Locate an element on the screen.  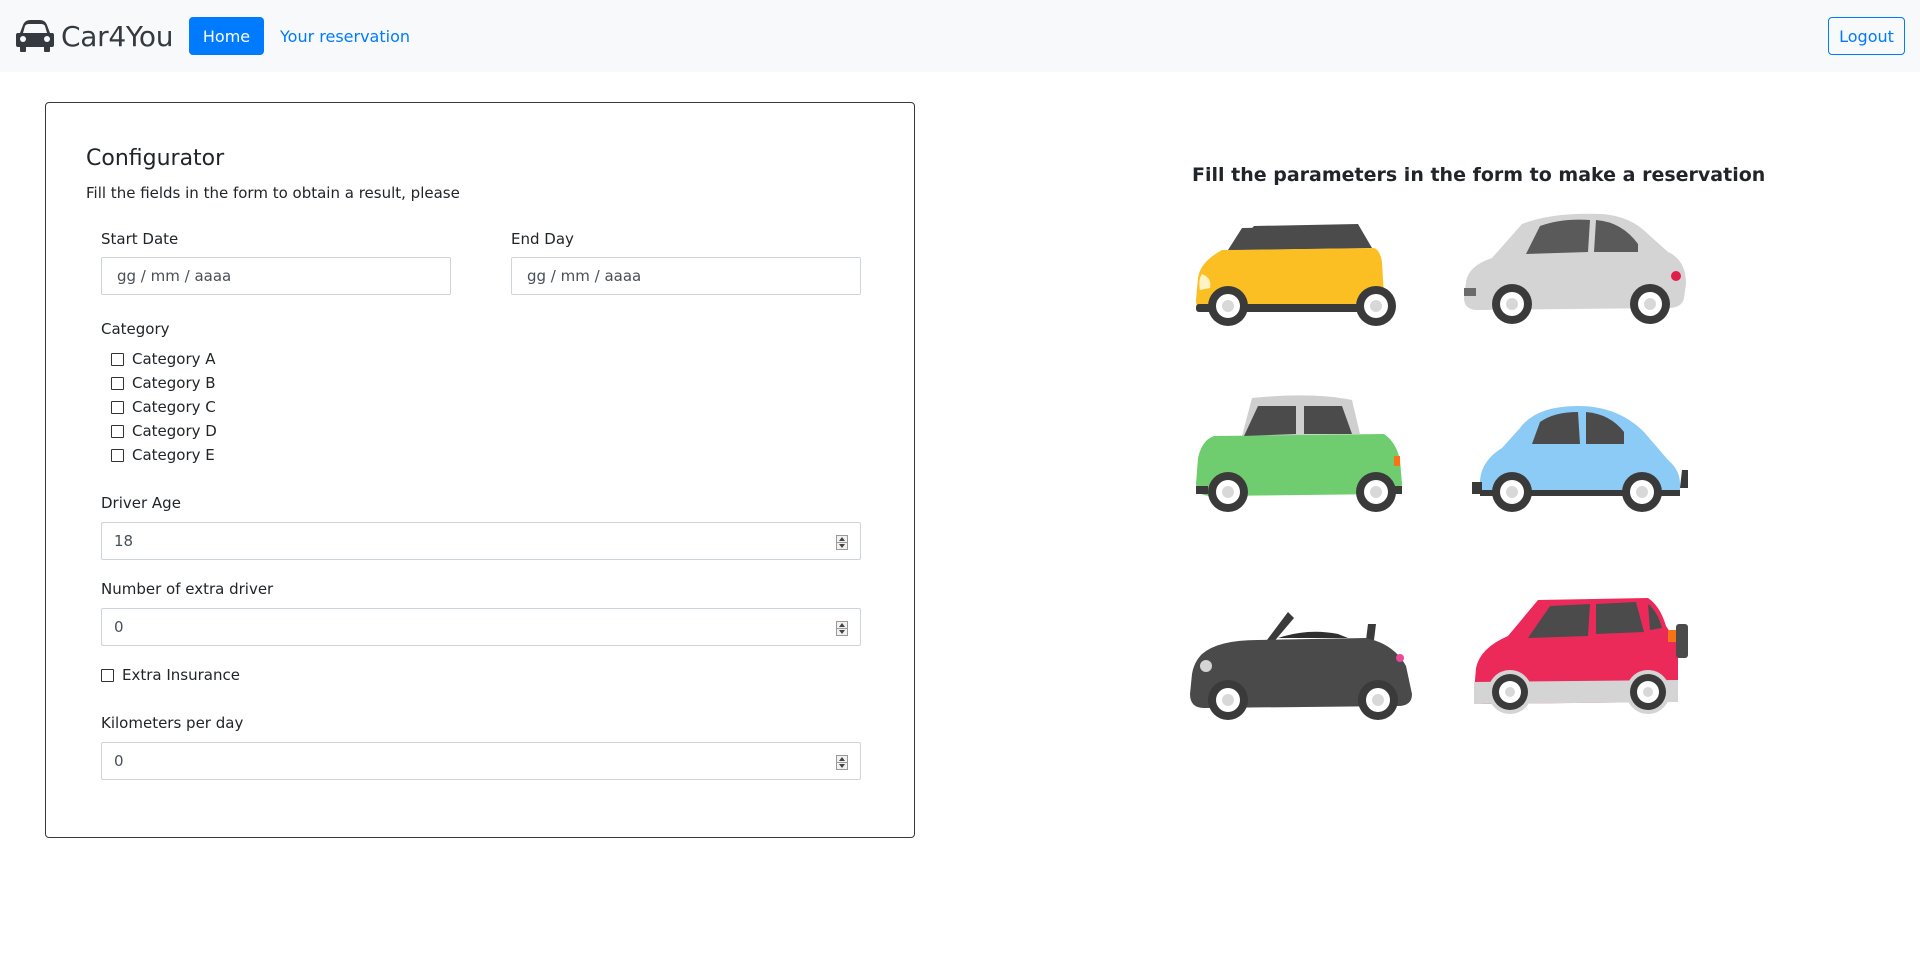
category-d-option: Category D is located at coordinates (164, 431).